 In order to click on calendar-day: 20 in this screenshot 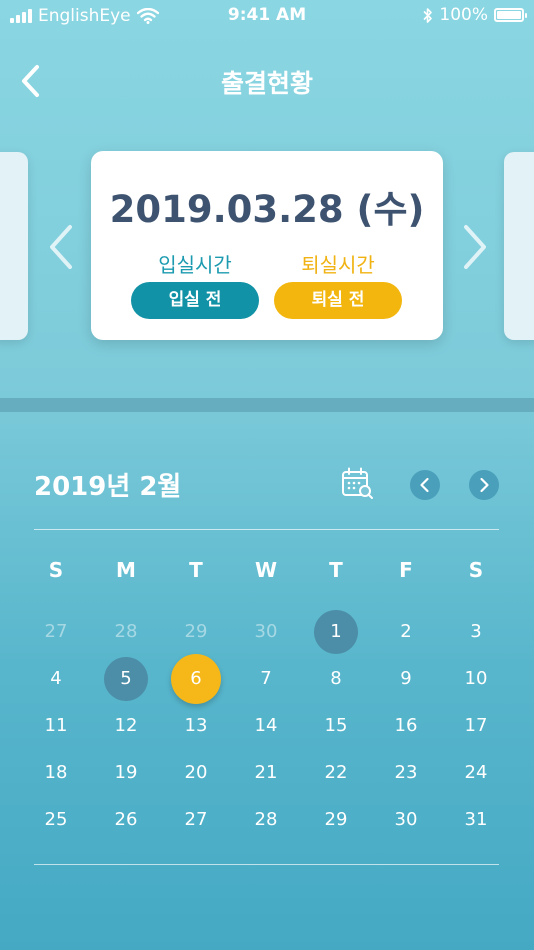, I will do `click(196, 772)`.